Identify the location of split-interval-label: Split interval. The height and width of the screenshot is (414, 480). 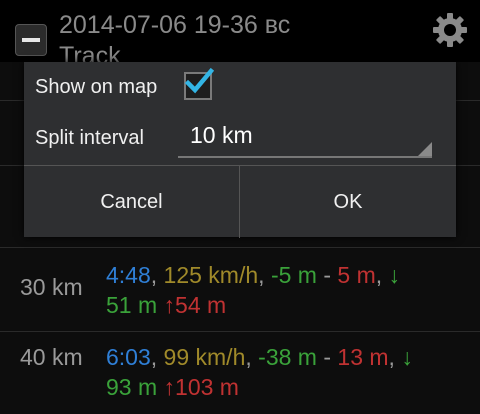
(89, 138).